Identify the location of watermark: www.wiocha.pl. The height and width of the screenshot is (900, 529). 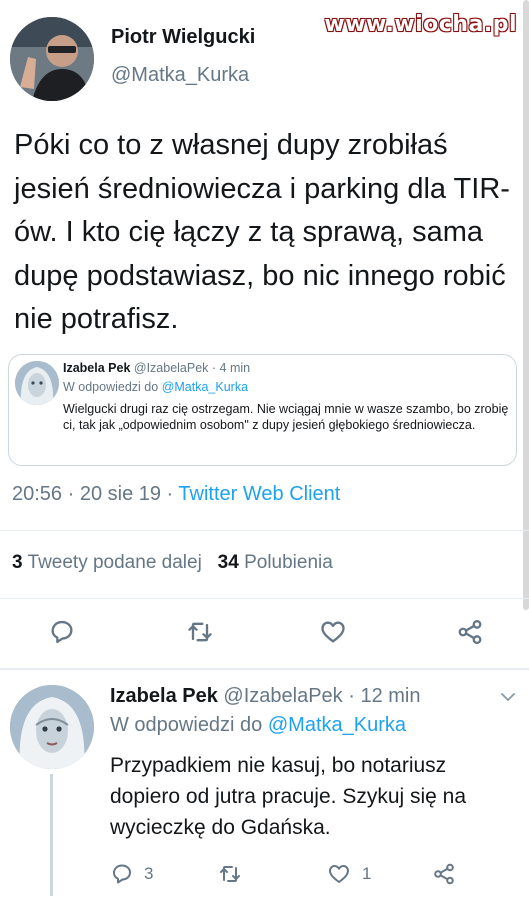
(420, 24).